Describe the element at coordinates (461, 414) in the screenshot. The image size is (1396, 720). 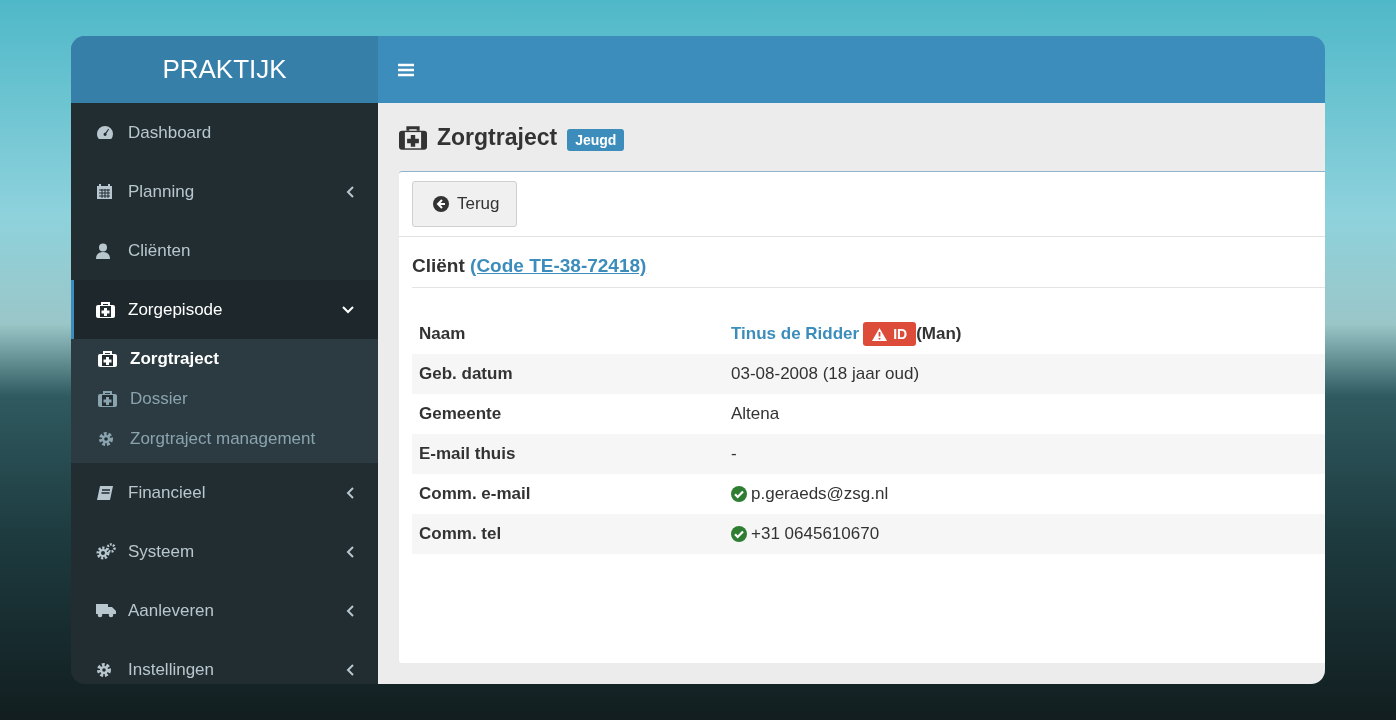
I see `field-label: Gemeente` at that location.